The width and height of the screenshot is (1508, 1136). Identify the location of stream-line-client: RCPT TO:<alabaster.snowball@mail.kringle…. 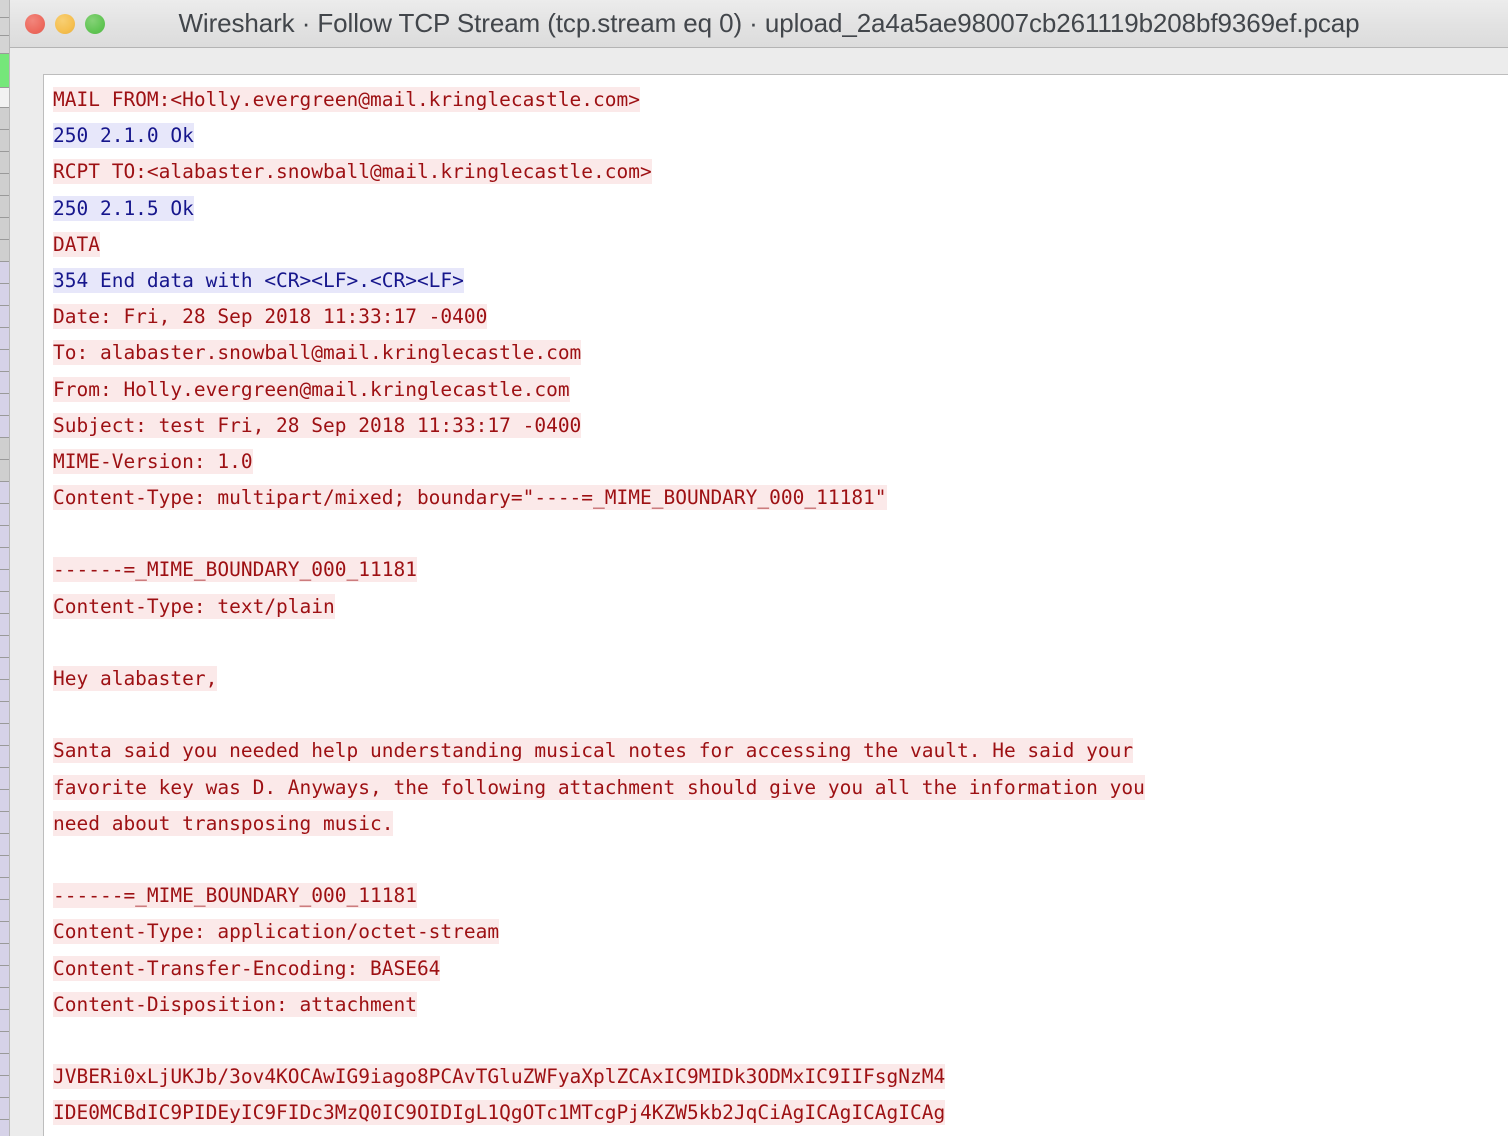
(780, 172).